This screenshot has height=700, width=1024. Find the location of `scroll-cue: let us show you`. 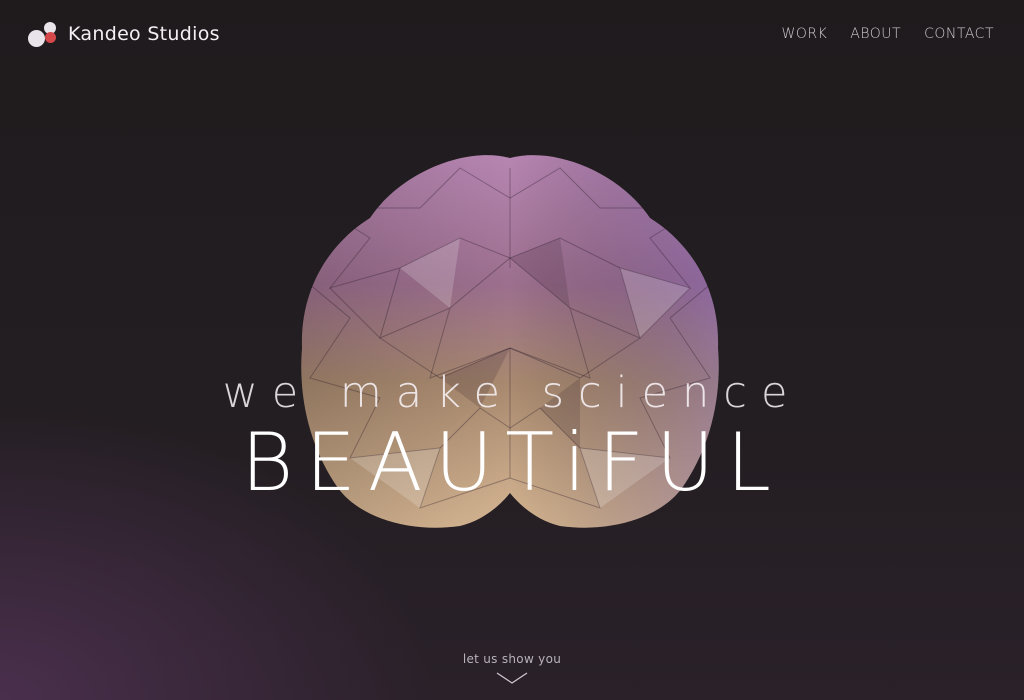

scroll-cue: let us show you is located at coordinates (512, 668).